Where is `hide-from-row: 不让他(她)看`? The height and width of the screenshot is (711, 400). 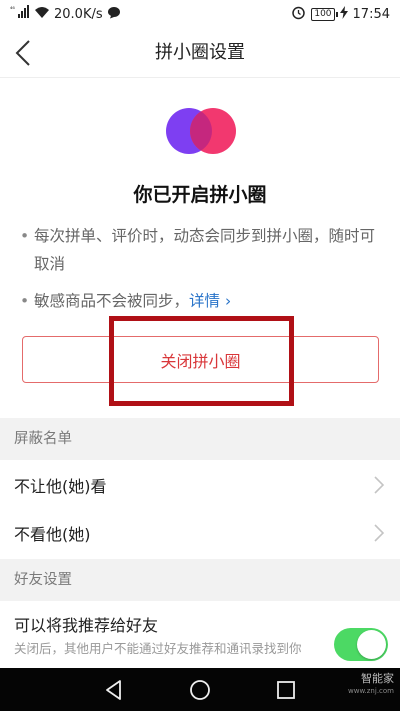 hide-from-row: 不让他(她)看 is located at coordinates (200, 485).